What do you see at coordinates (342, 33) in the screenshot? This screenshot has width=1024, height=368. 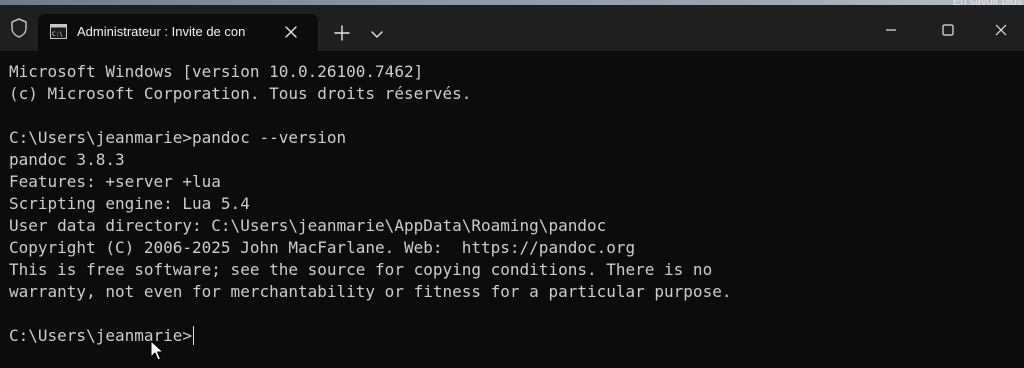 I see `new-tab-plus-icon` at bounding box center [342, 33].